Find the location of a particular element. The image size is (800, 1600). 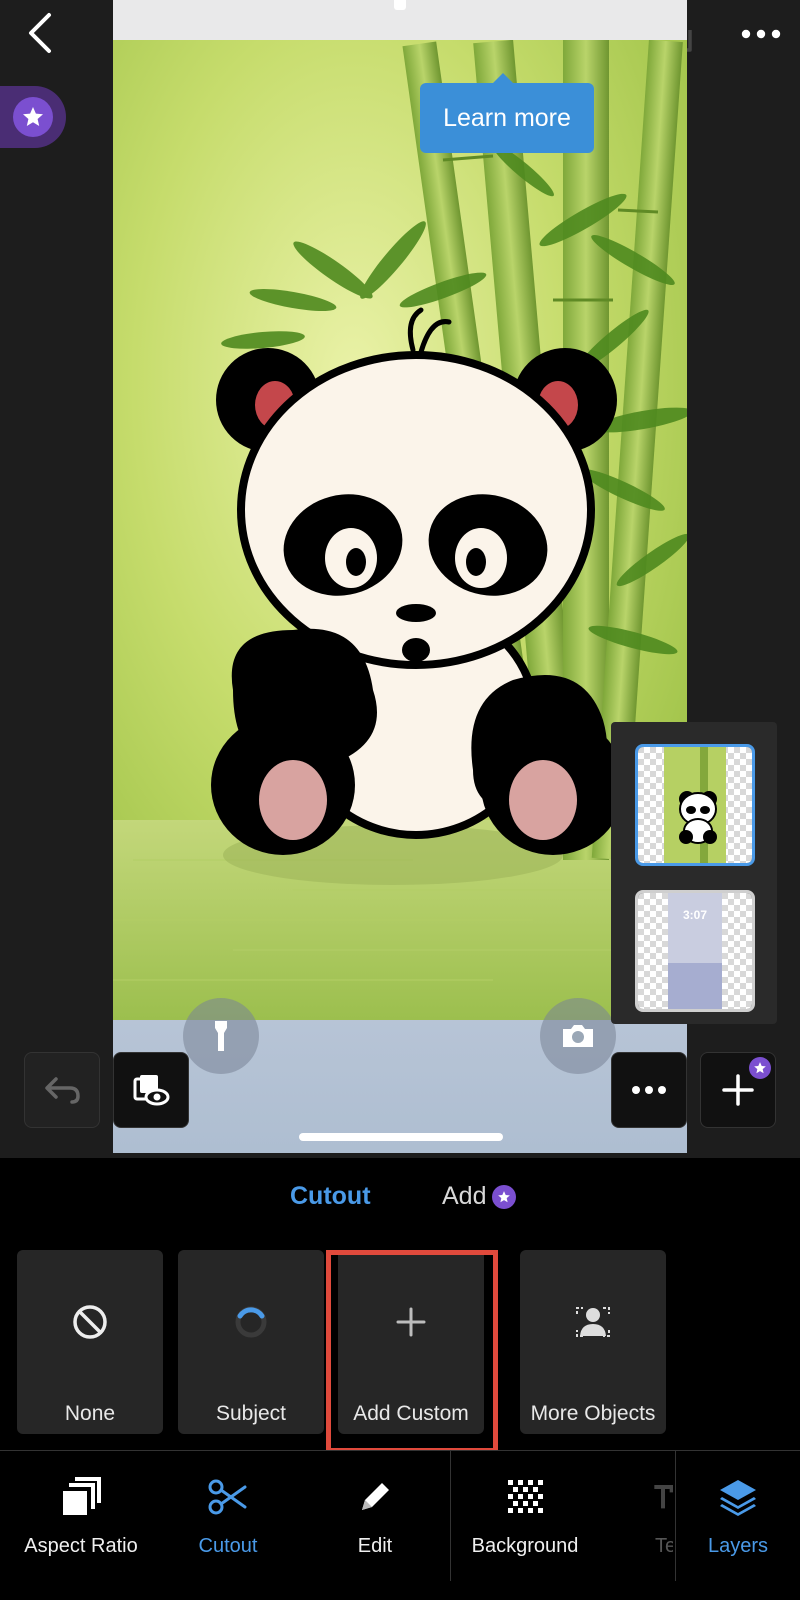

undo-button is located at coordinates (62, 1090).